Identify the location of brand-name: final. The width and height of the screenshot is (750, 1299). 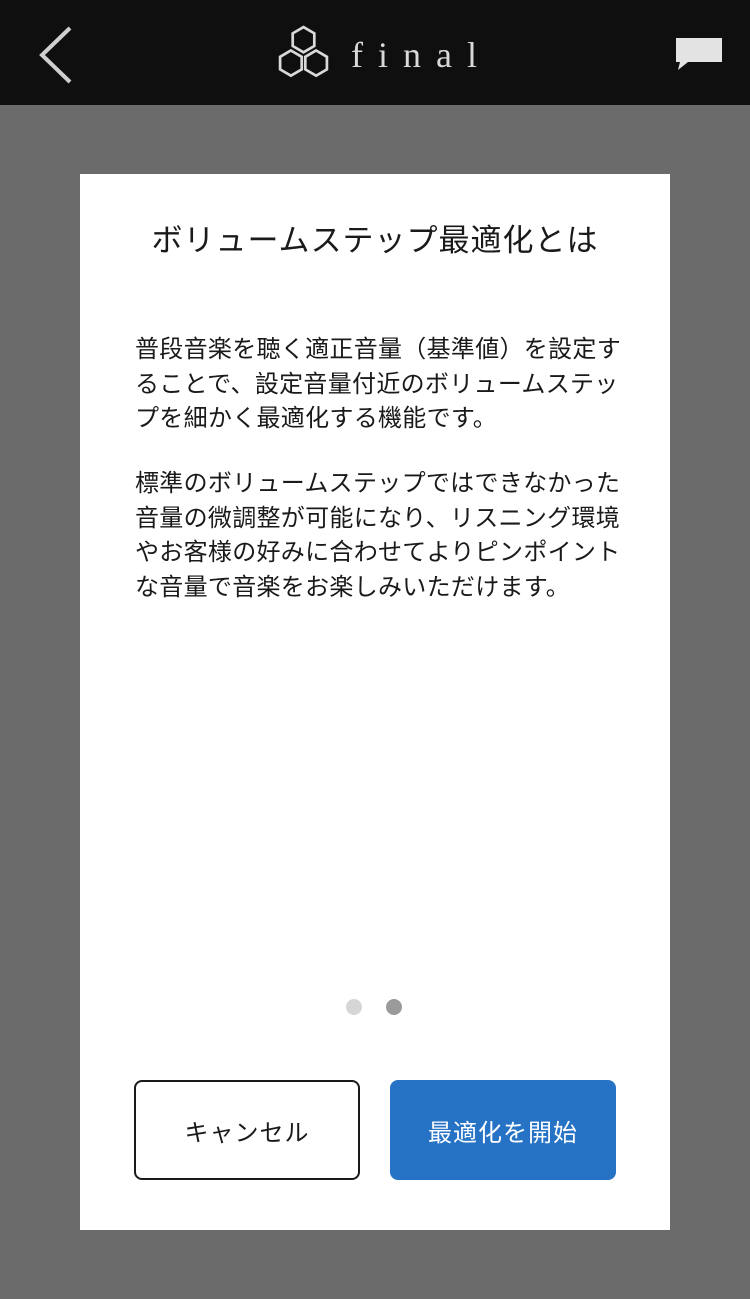
(421, 55).